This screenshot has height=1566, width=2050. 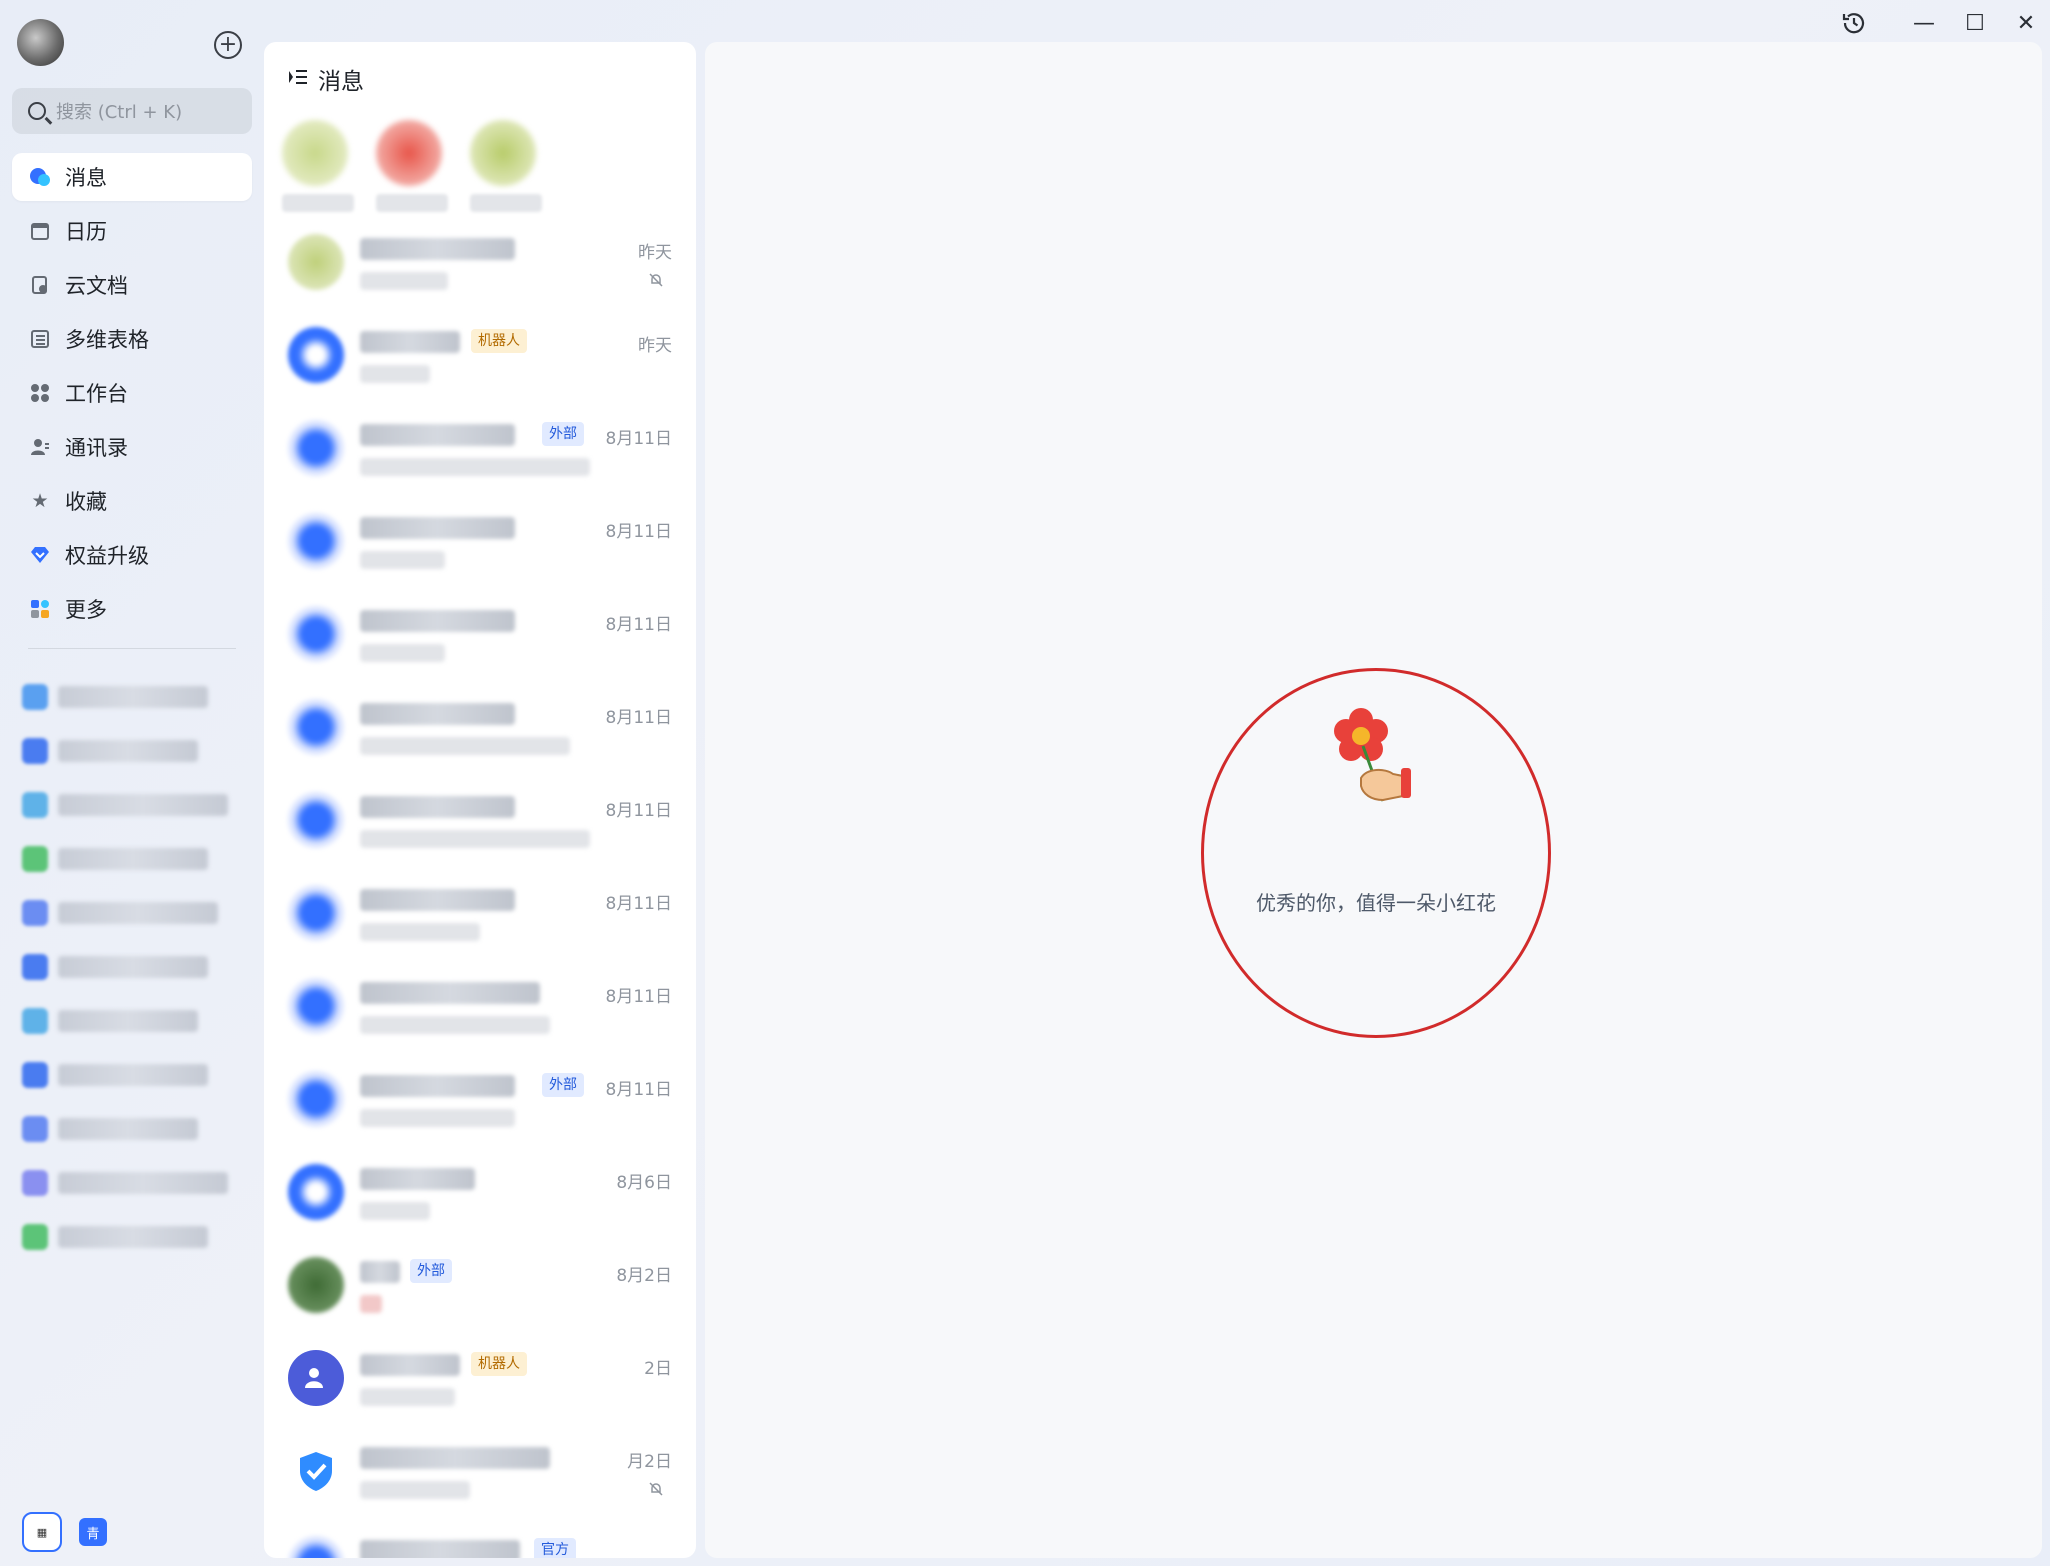 I want to click on conversation-row: 月2日, so click(x=480, y=1477).